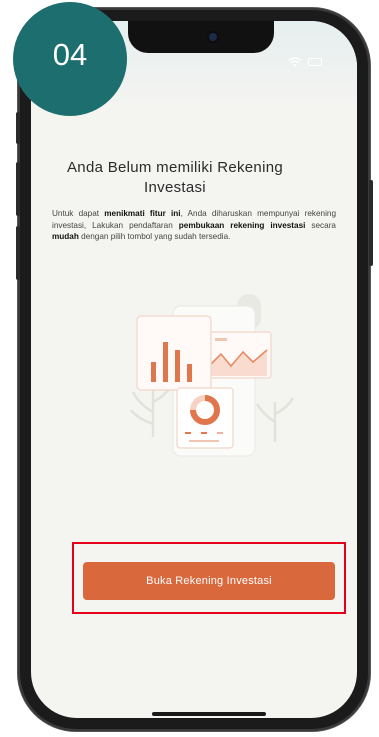  What do you see at coordinates (18, 253) in the screenshot?
I see `volume-down-button` at bounding box center [18, 253].